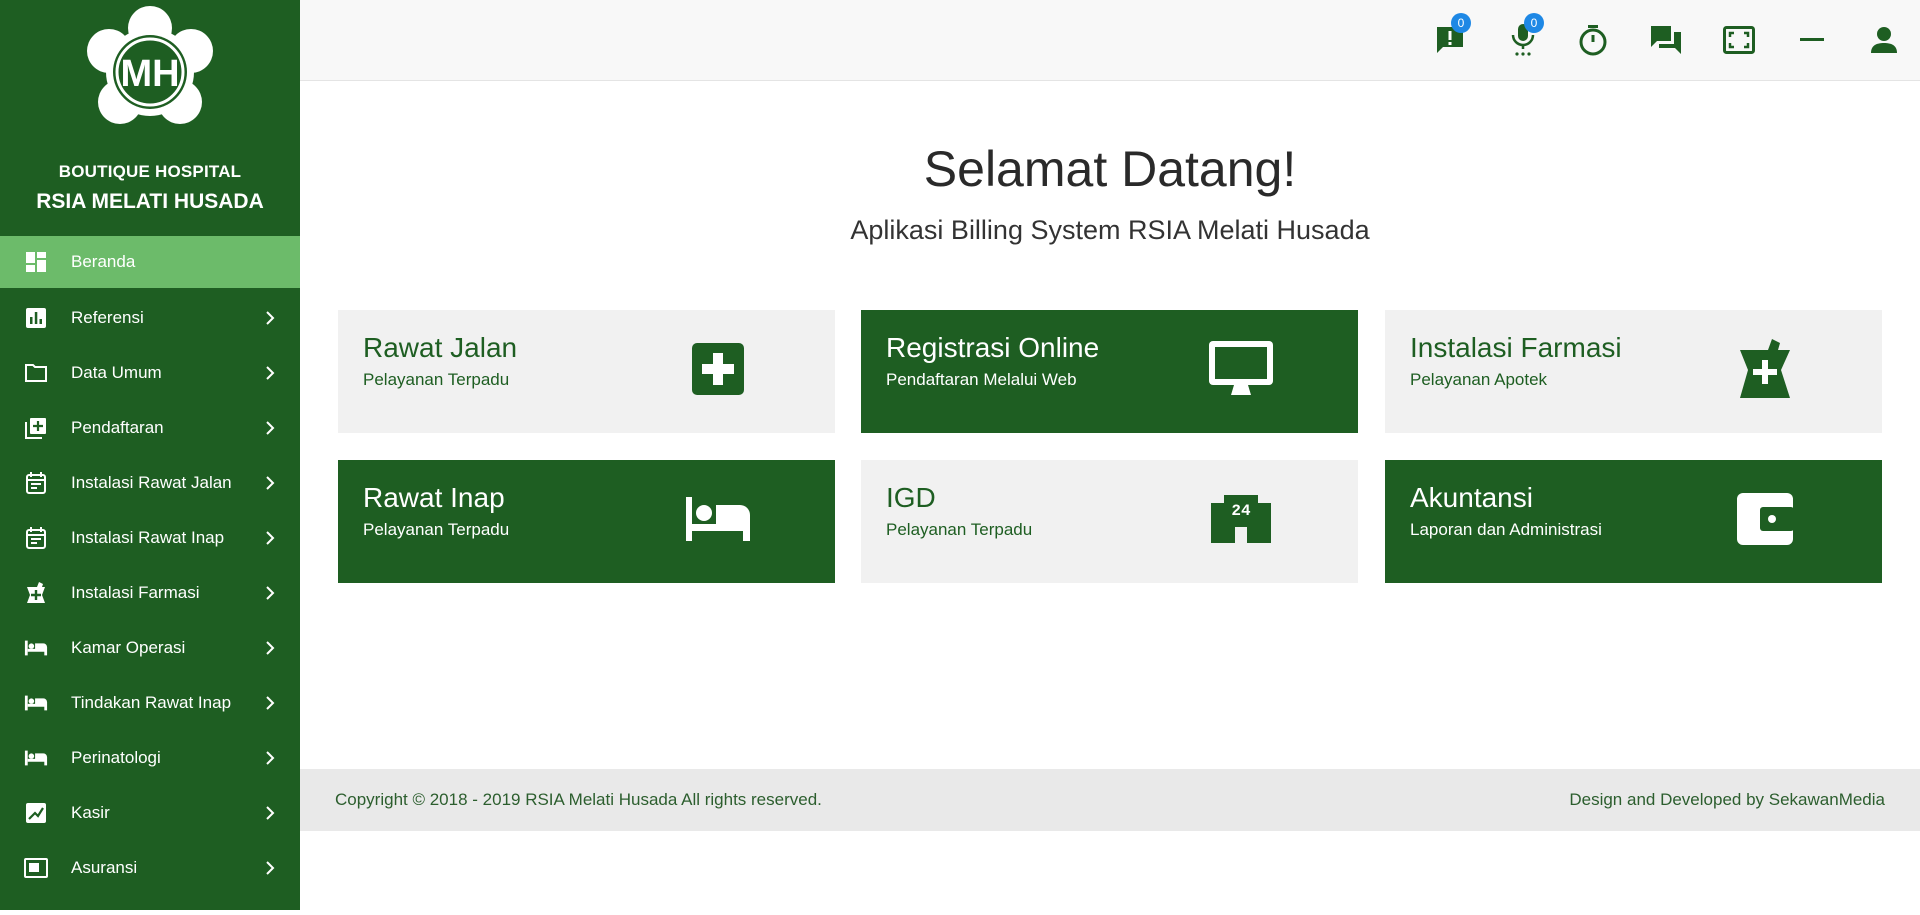 Image resolution: width=1920 pixels, height=915 pixels. What do you see at coordinates (718, 369) in the screenshot?
I see `medical-plus-icon` at bounding box center [718, 369].